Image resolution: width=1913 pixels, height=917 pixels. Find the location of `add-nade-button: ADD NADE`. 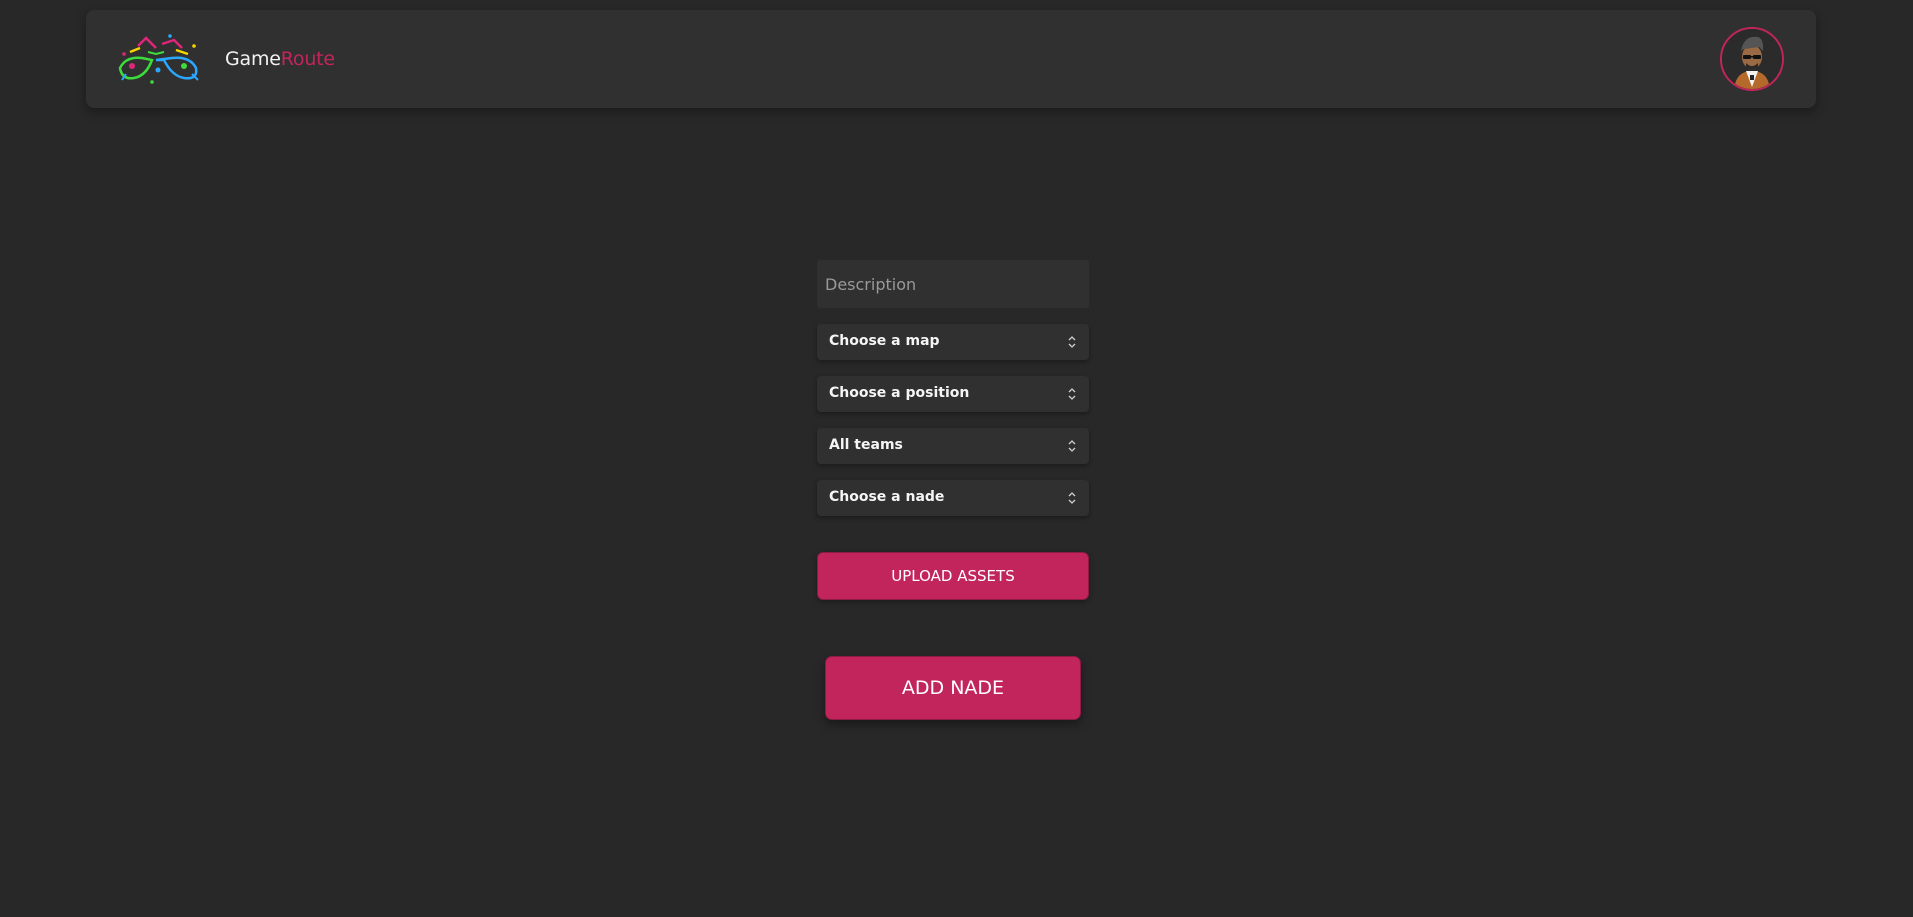

add-nade-button: ADD NADE is located at coordinates (953, 688).